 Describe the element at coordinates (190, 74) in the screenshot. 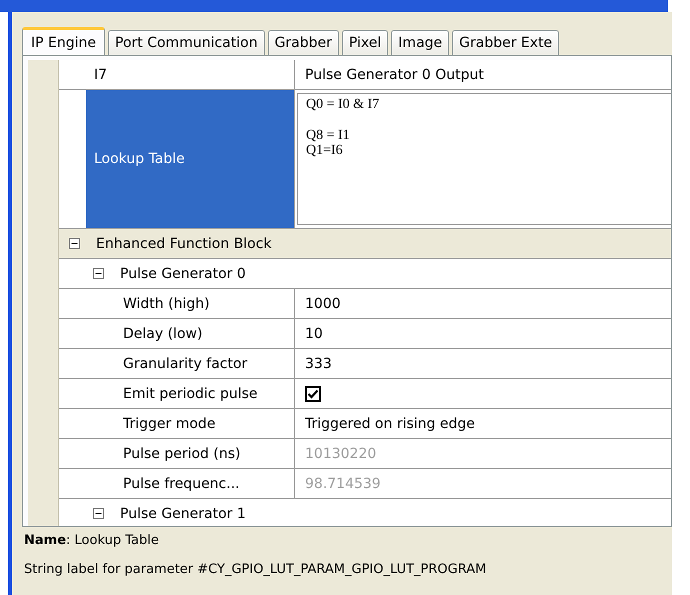

I see `property-name: I7` at that location.